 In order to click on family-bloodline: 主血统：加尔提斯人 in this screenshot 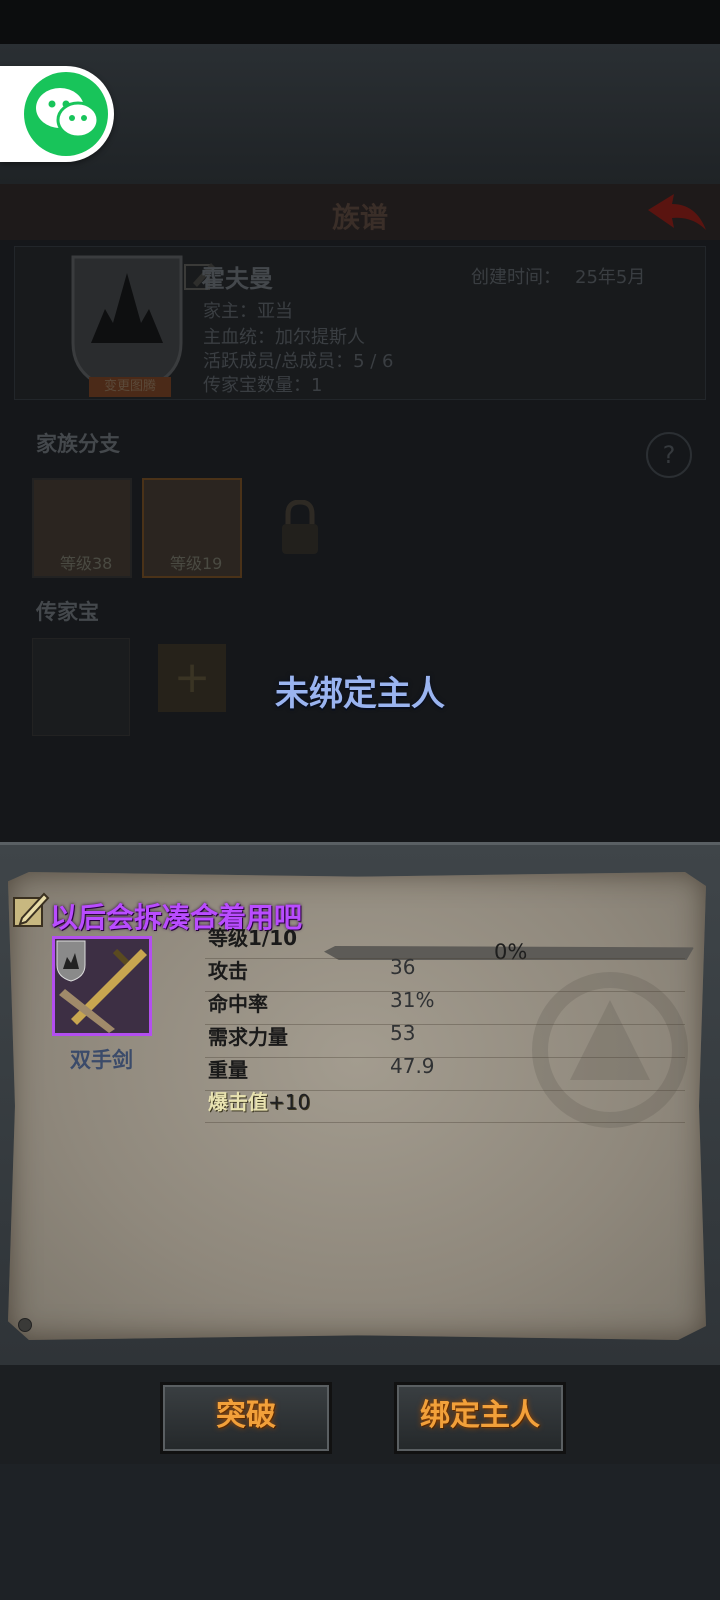, I will do `click(284, 337)`.